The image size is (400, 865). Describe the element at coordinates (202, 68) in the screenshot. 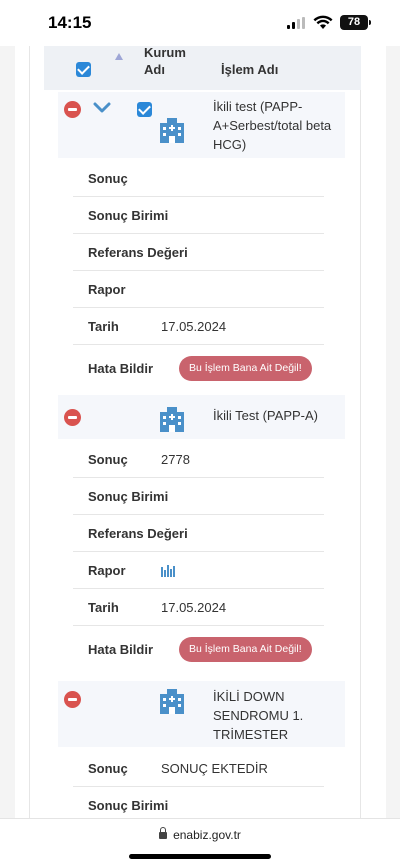

I see `table-header` at that location.